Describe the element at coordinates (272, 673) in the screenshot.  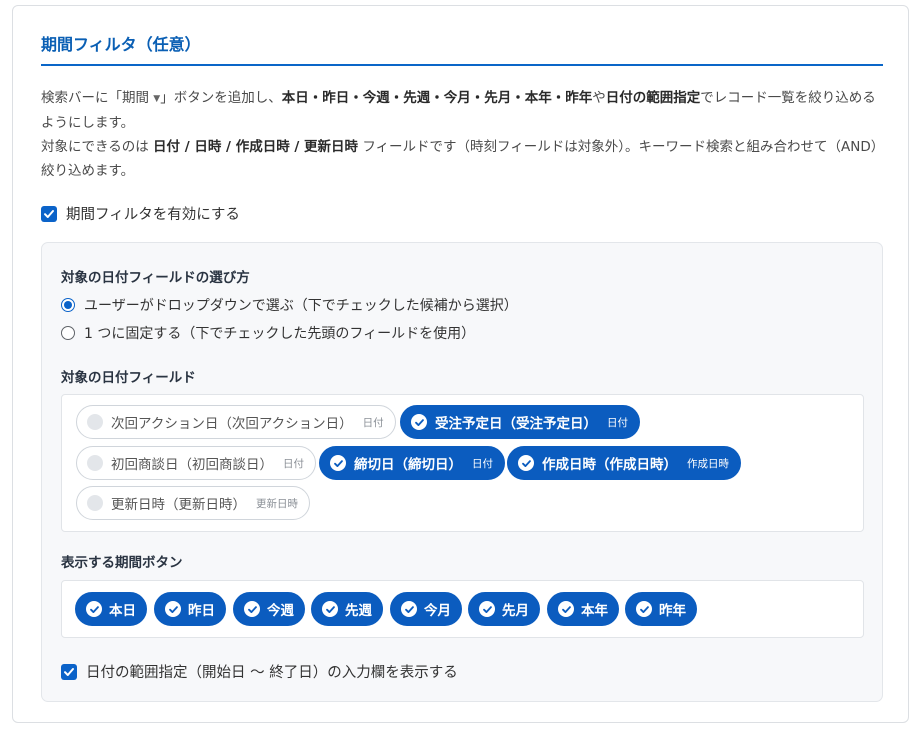
I see `date-range-label: 日付の範囲指定（開始日 〜 終了日）の入力欄を表示する` at that location.